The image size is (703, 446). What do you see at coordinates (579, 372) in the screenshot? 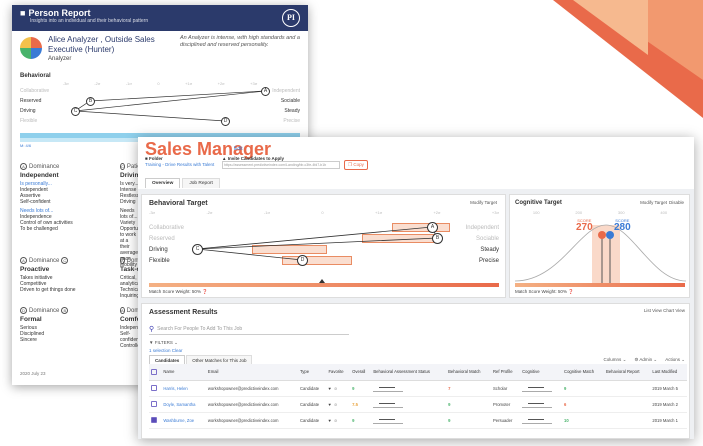
I see `column-label: Cognitive Match` at bounding box center [579, 372].